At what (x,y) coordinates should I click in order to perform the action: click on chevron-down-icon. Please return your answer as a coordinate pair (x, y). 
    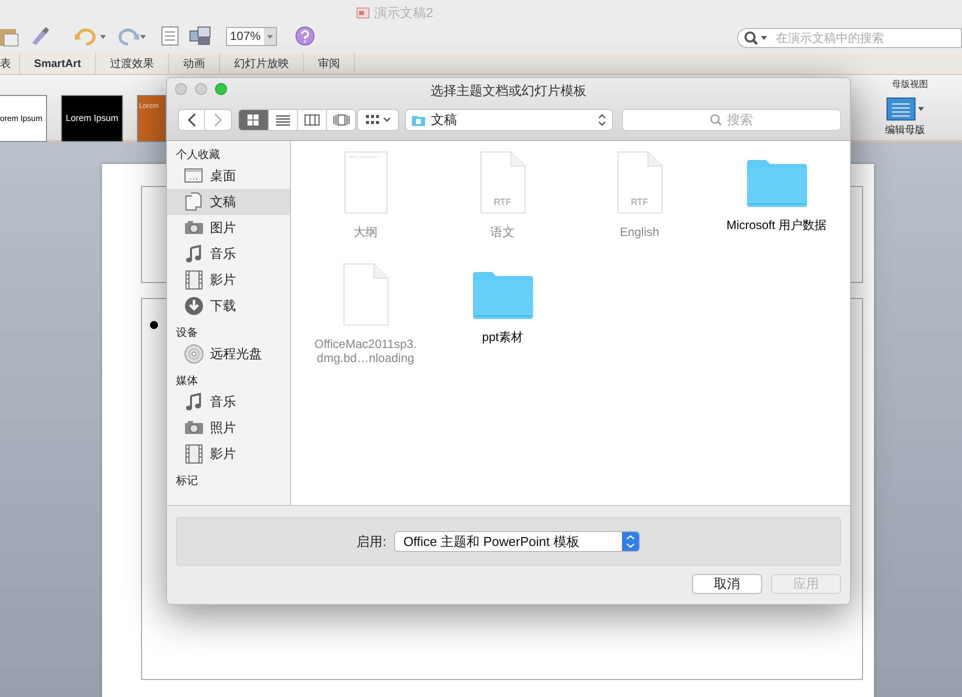
    Looking at the image, I should click on (386, 120).